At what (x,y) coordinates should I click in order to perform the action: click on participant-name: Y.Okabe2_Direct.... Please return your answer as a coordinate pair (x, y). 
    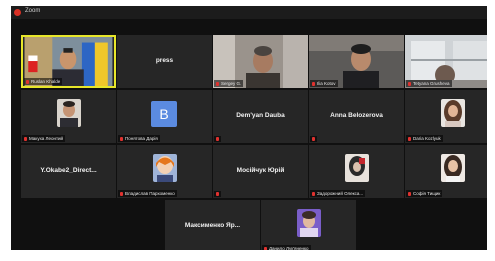
    Looking at the image, I should click on (68, 170).